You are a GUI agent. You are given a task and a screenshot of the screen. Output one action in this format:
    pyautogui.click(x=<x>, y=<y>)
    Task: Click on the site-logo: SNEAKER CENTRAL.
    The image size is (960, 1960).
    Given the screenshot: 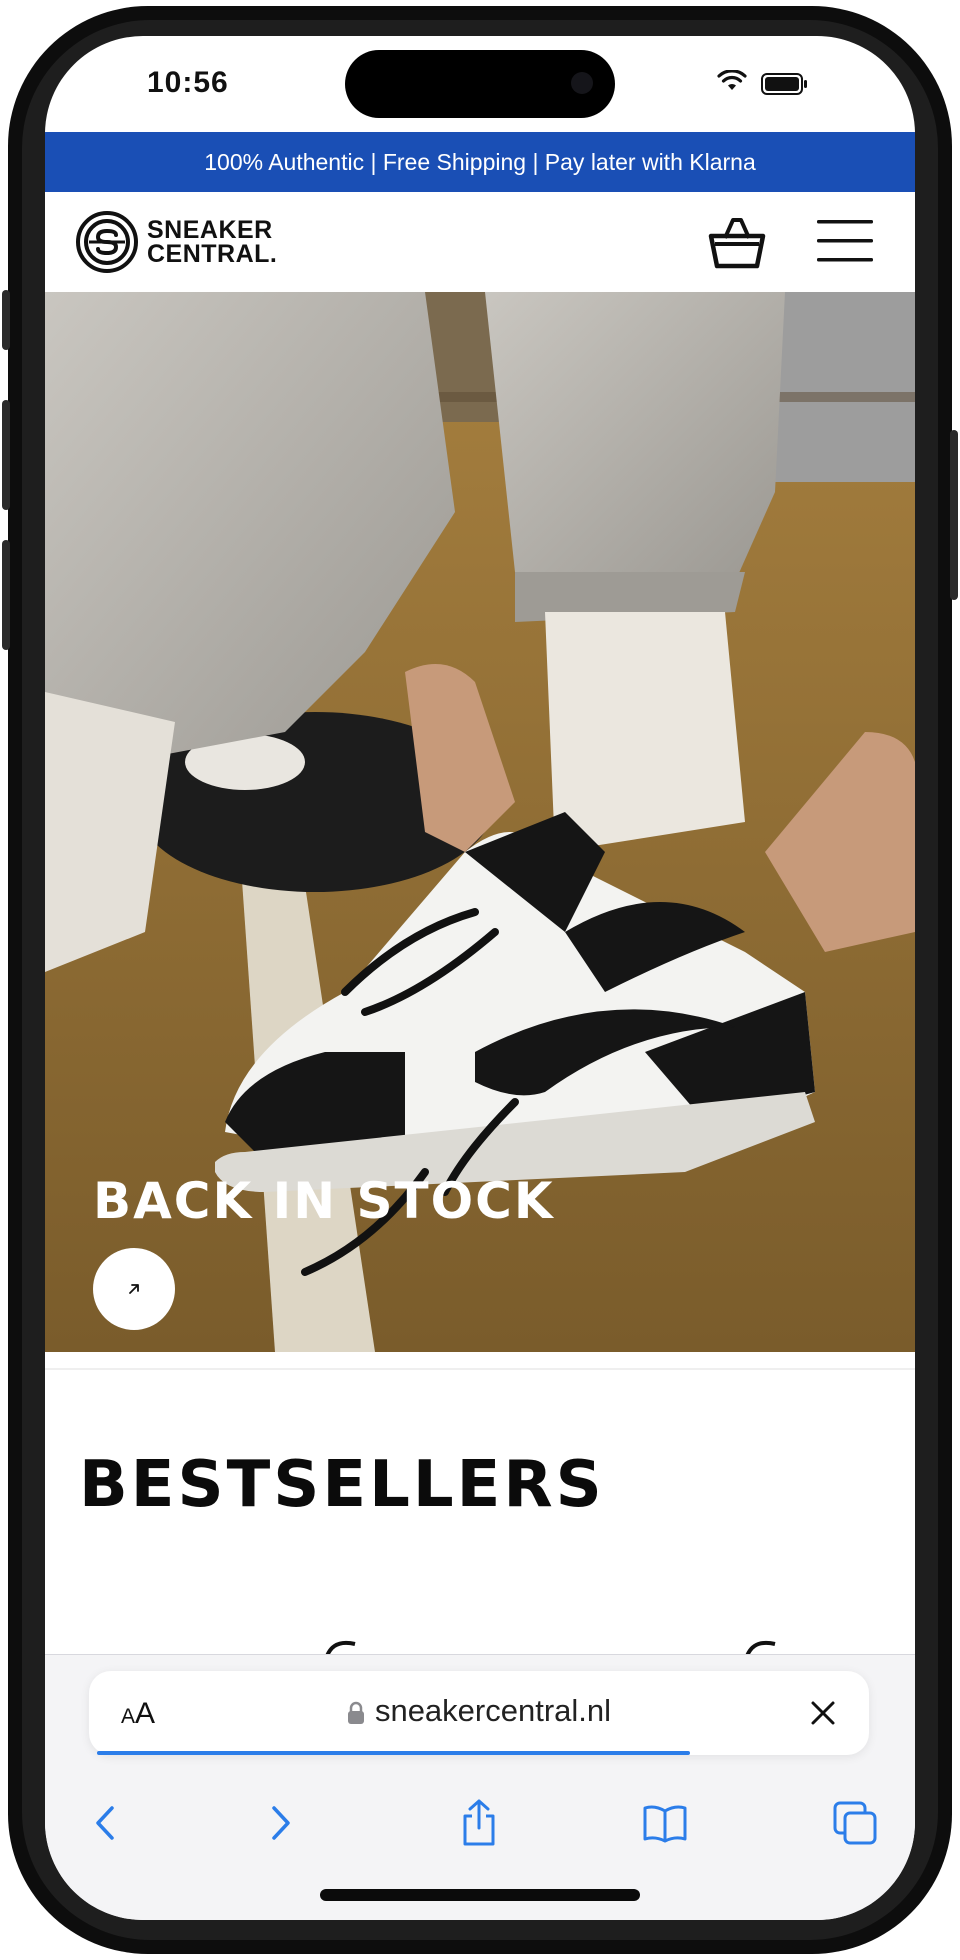 What is the action you would take?
    pyautogui.click(x=176, y=242)
    